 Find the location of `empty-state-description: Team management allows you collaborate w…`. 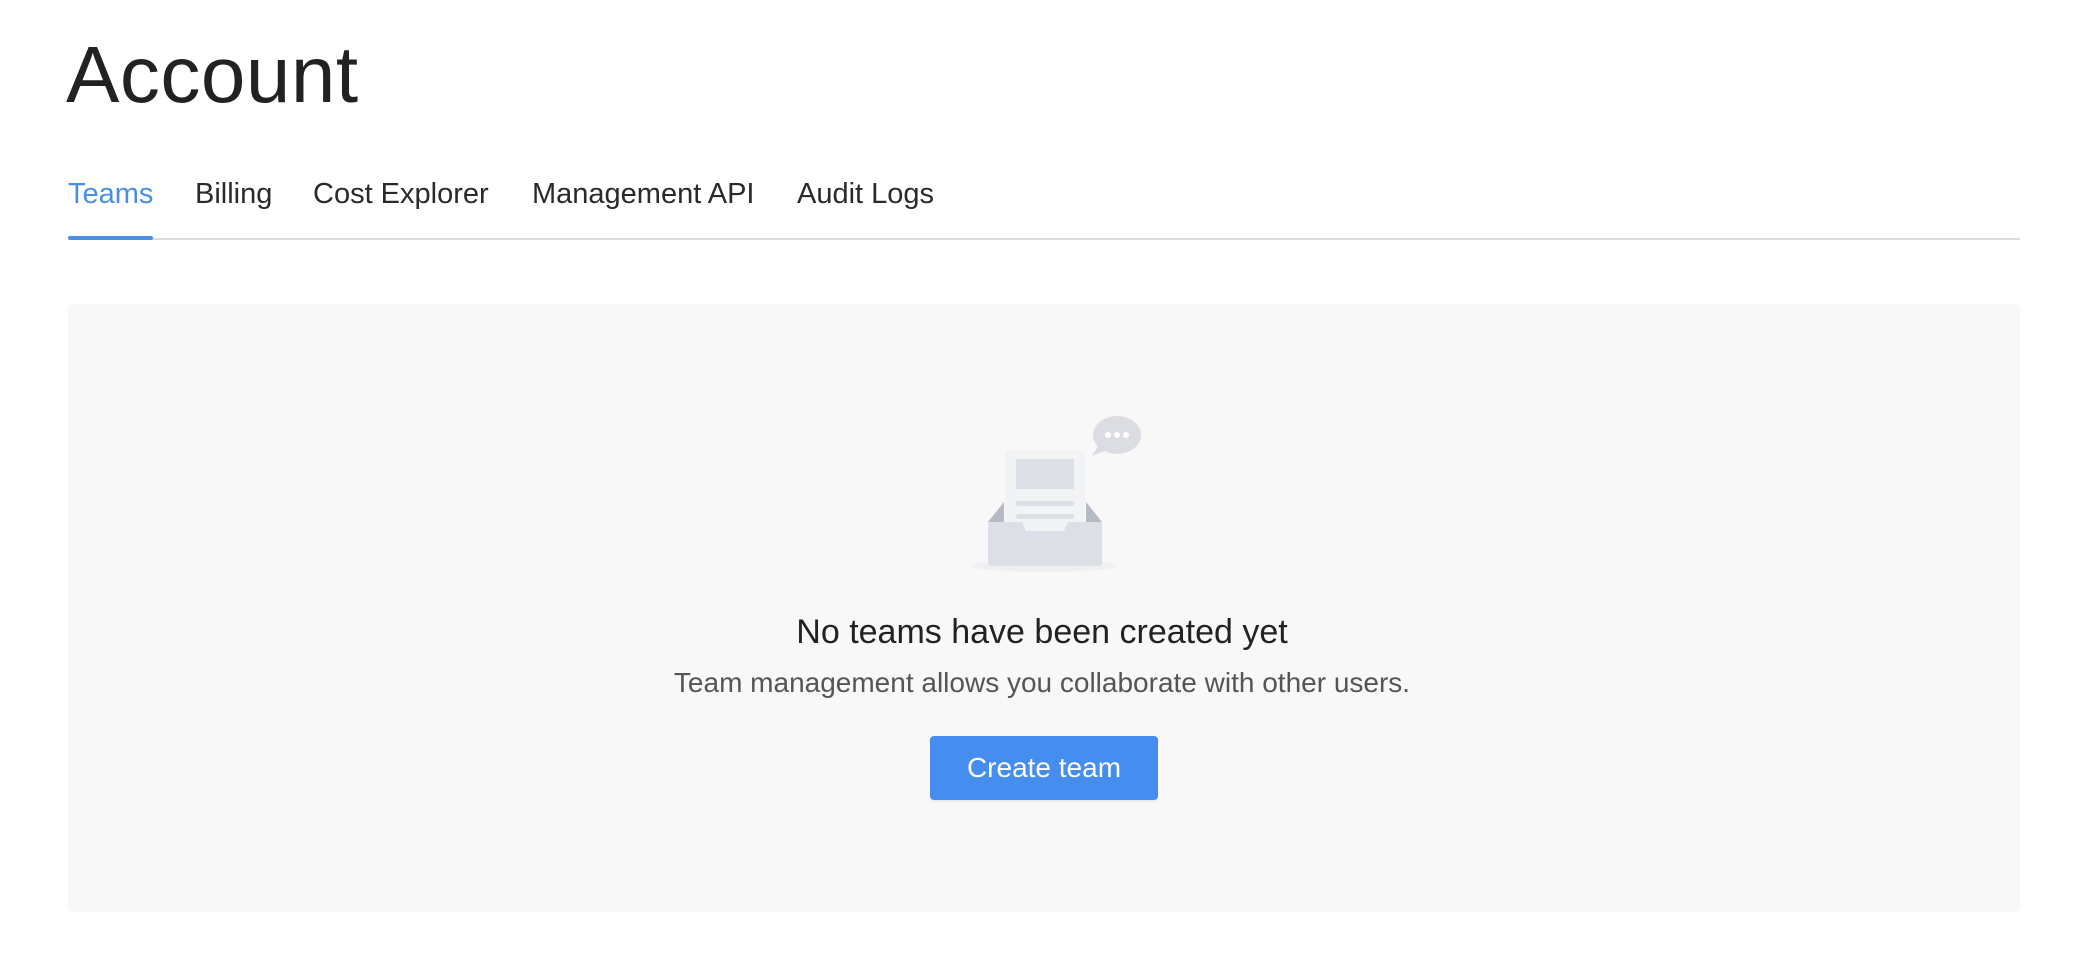

empty-state-description: Team management allows you collaborate w… is located at coordinates (1042, 682).